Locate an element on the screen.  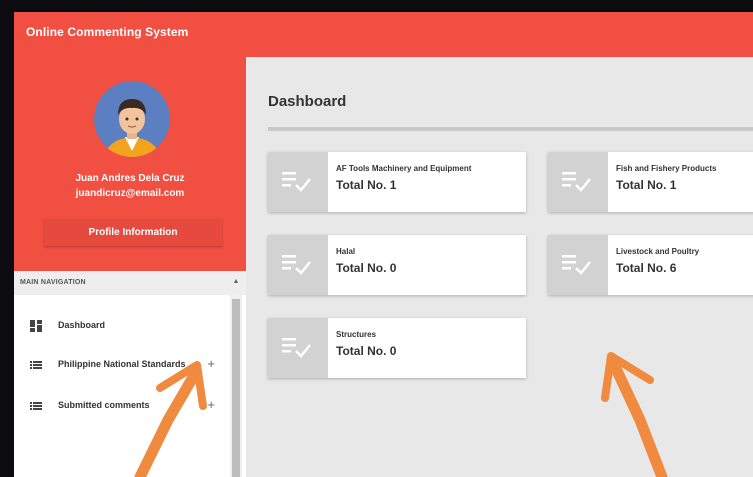
scrollbar-thumb is located at coordinates (236, 388).